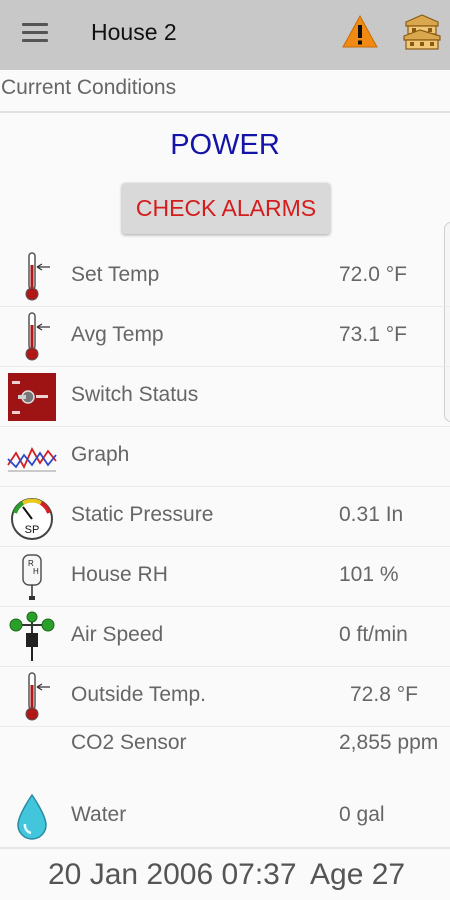 The height and width of the screenshot is (900, 450). I want to click on chicken-house-icon, so click(422, 32).